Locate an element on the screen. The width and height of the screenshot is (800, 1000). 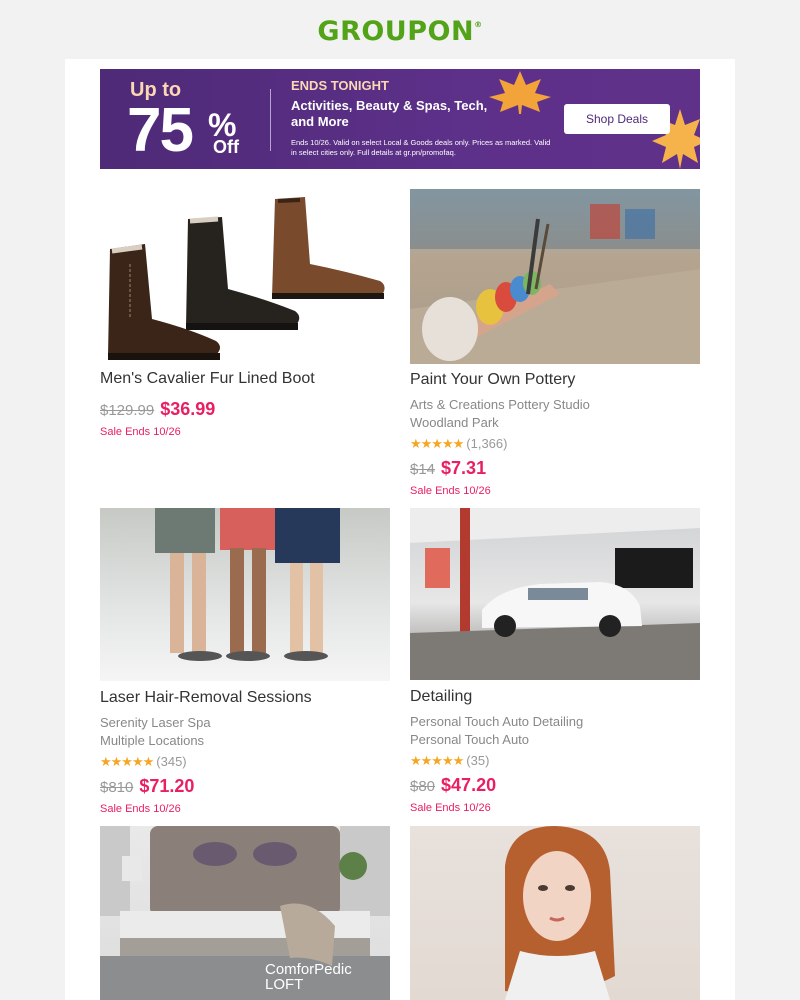
original-price: $810 is located at coordinates (117, 787).